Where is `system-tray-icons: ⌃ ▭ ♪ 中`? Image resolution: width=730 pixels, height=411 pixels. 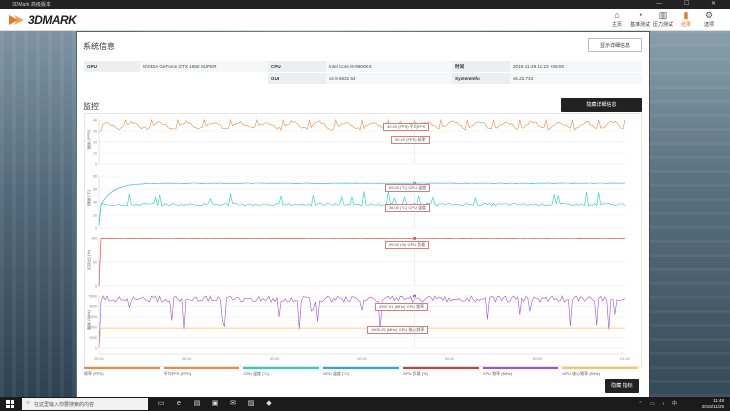
system-tray-icons: ⌃ ▭ ♪ 中 is located at coordinates (659, 403).